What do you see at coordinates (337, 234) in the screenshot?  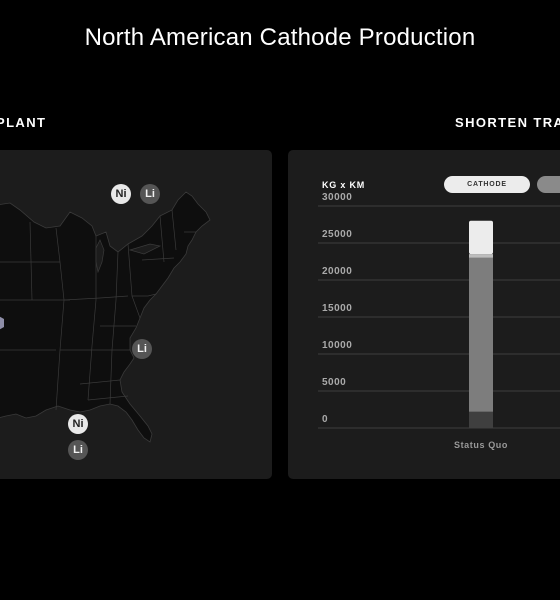 I see `y-tick-label: 25000` at bounding box center [337, 234].